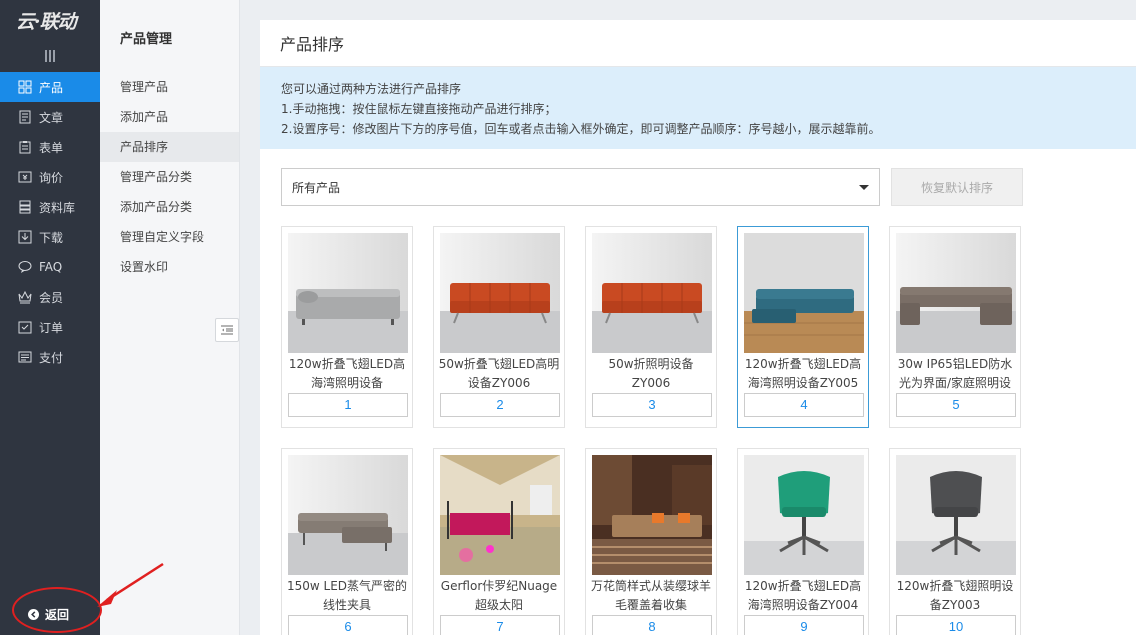  I want to click on caret-down-icon, so click(864, 187).